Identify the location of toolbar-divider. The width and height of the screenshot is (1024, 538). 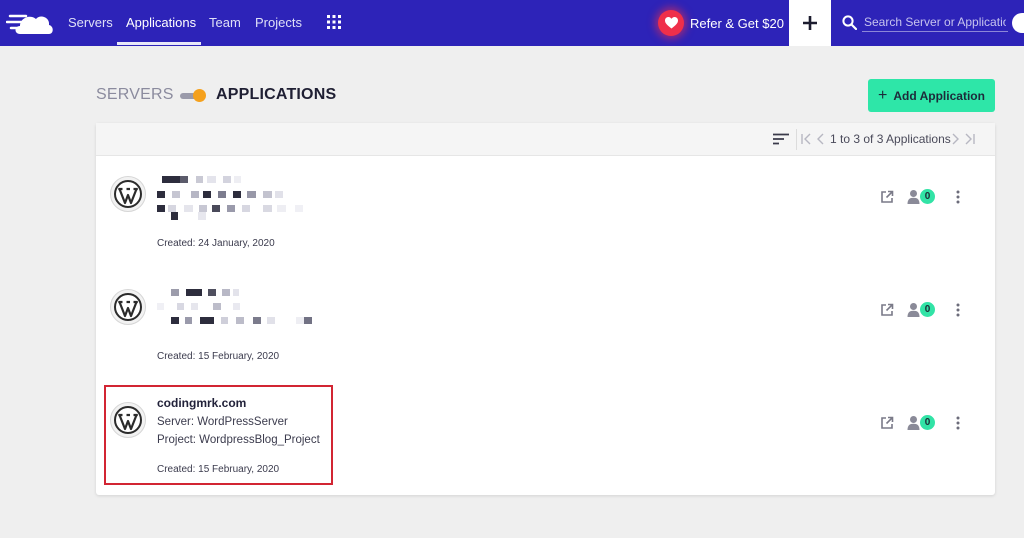
(796, 139).